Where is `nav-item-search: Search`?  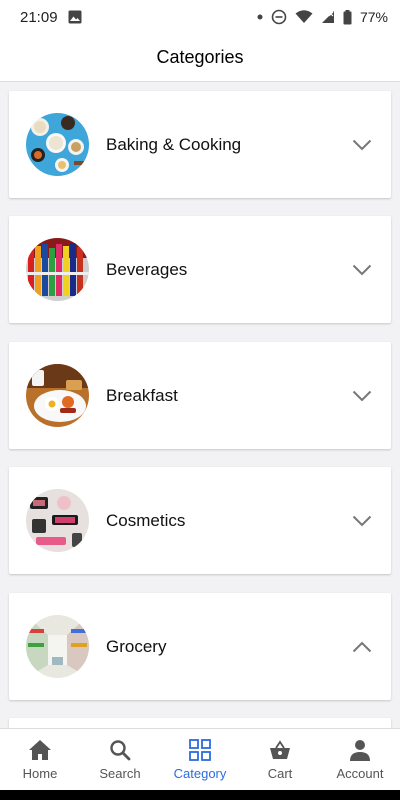 nav-item-search: Search is located at coordinates (120, 759).